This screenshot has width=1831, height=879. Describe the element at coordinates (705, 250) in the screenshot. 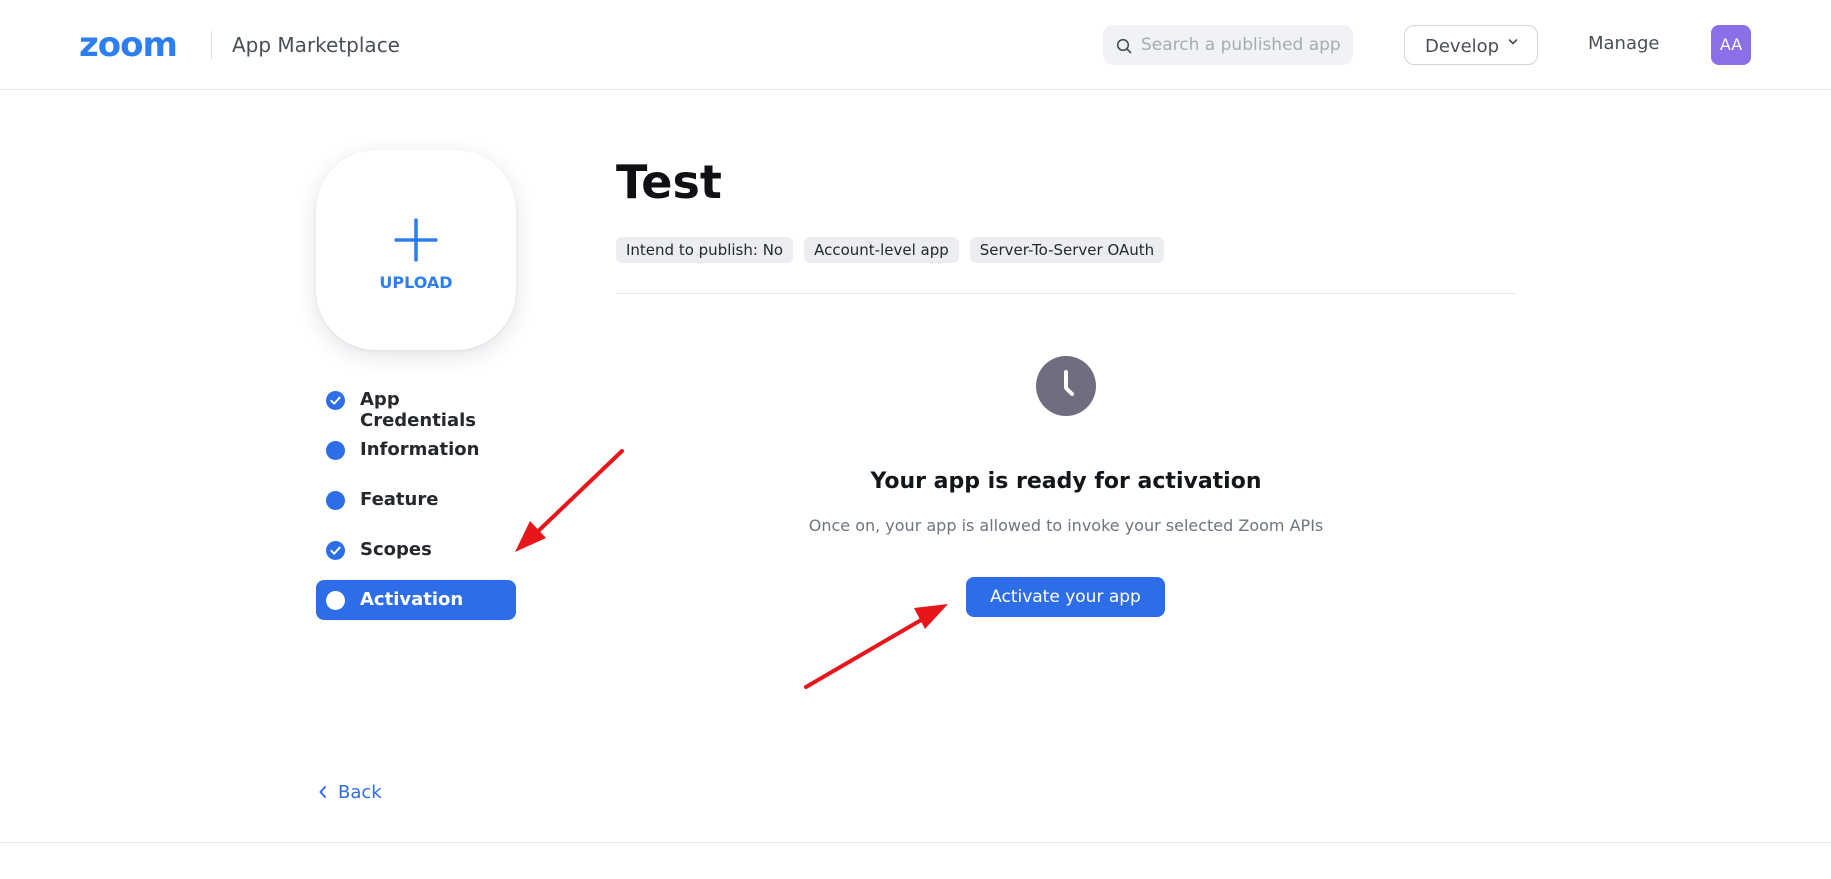

I see `tag-publish-intent: Intend to publish: No` at that location.